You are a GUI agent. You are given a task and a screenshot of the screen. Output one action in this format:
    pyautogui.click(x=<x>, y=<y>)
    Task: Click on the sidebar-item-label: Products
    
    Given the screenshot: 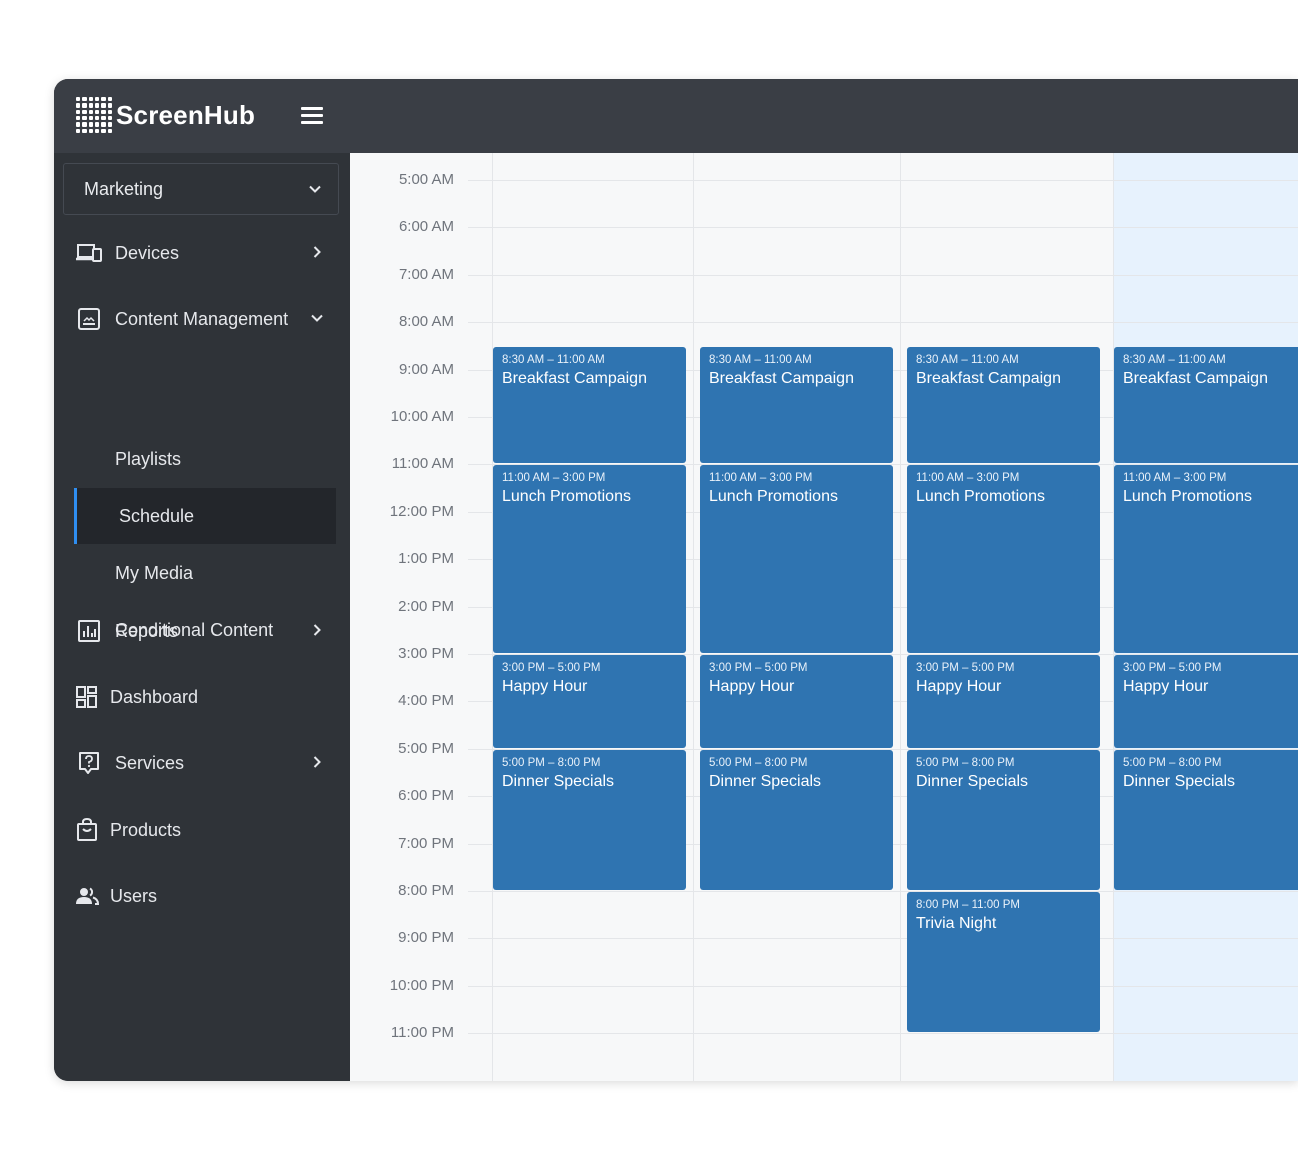 What is the action you would take?
    pyautogui.click(x=146, y=829)
    